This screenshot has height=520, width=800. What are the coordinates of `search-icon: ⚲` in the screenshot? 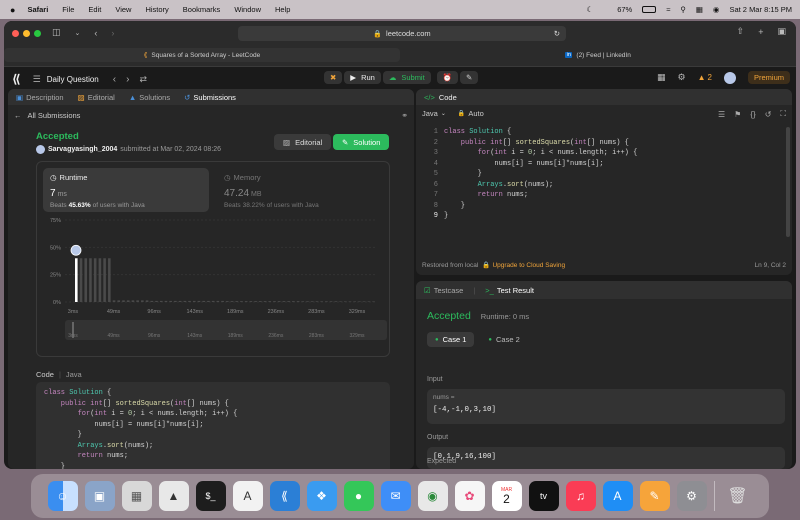 It's located at (683, 9).